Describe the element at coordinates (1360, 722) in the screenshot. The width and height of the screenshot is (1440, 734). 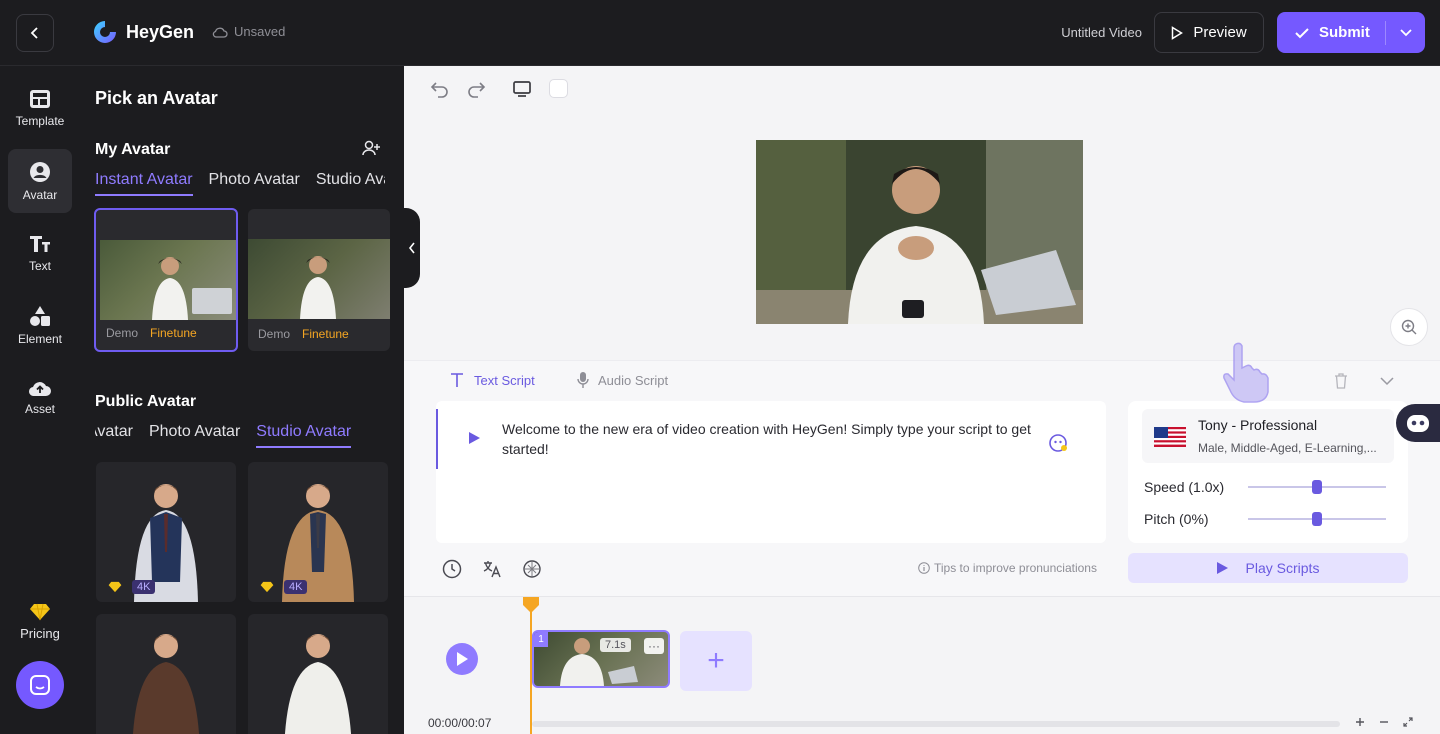
I see `timeline-zoom-in-button` at that location.